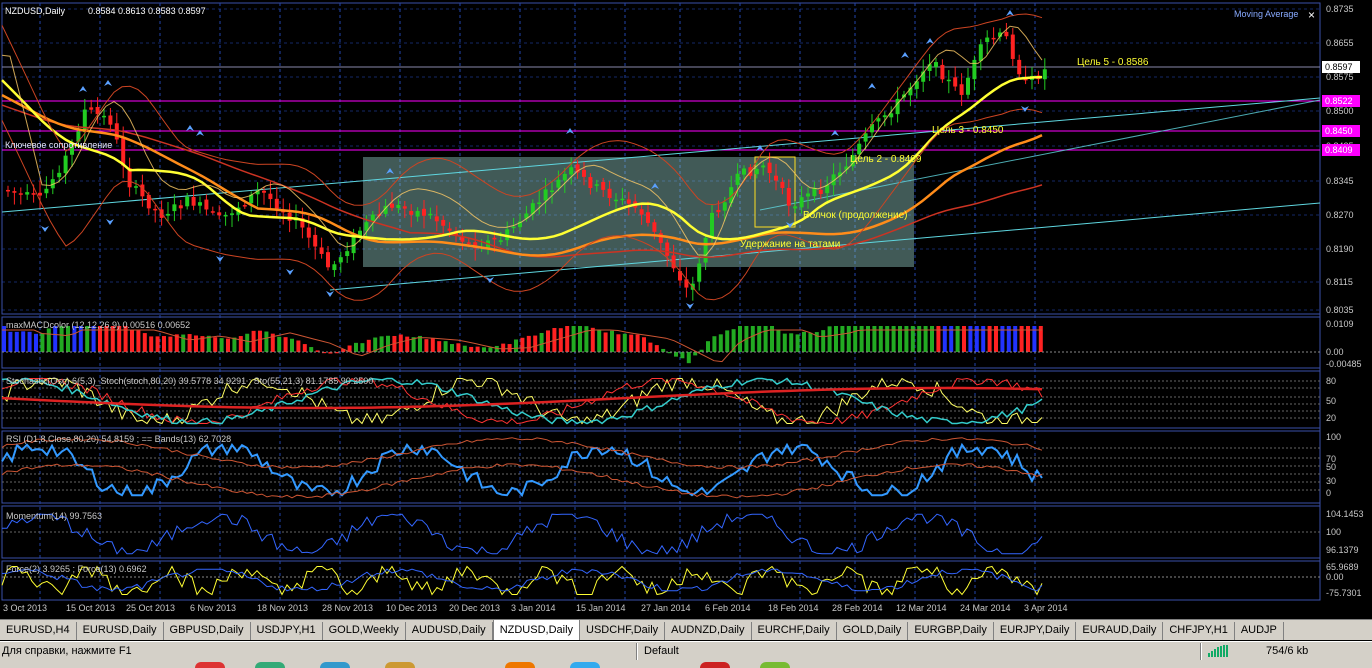  What do you see at coordinates (708, 631) in the screenshot?
I see `chart-tab-audnzd-daily: AUDNZD,Daily` at bounding box center [708, 631].